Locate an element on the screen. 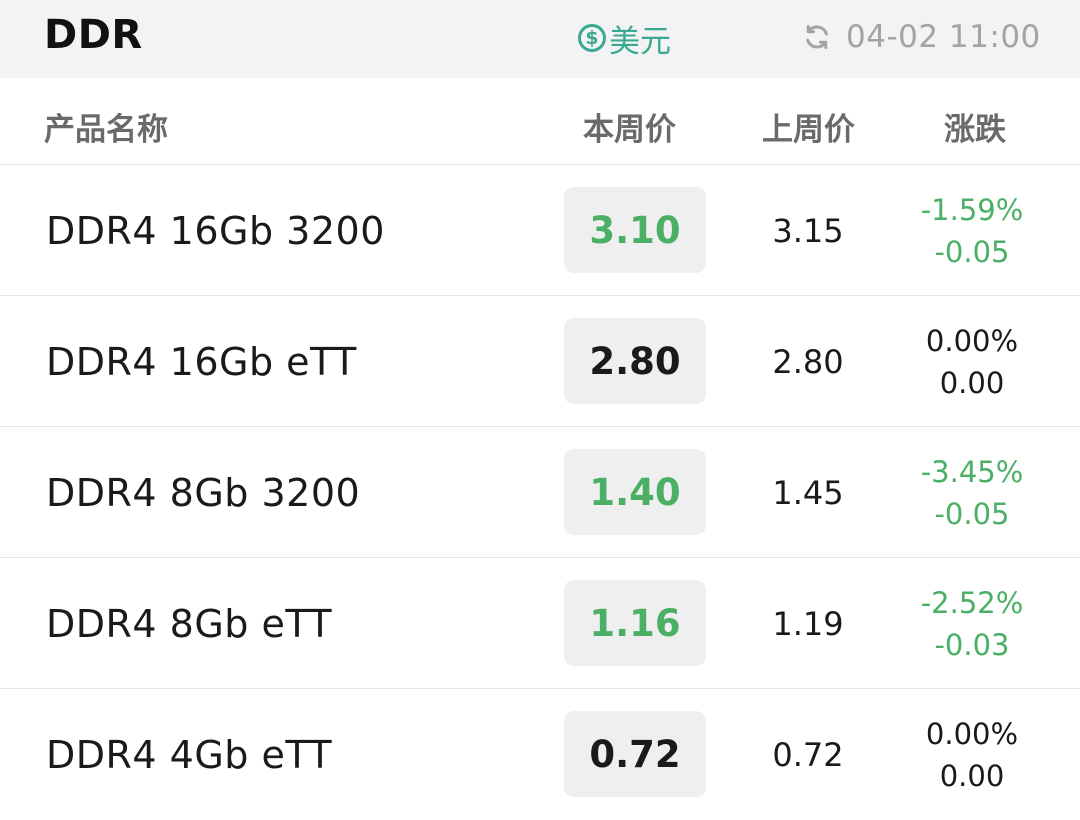 The height and width of the screenshot is (820, 1080). this-week-price: 1.40 is located at coordinates (635, 492).